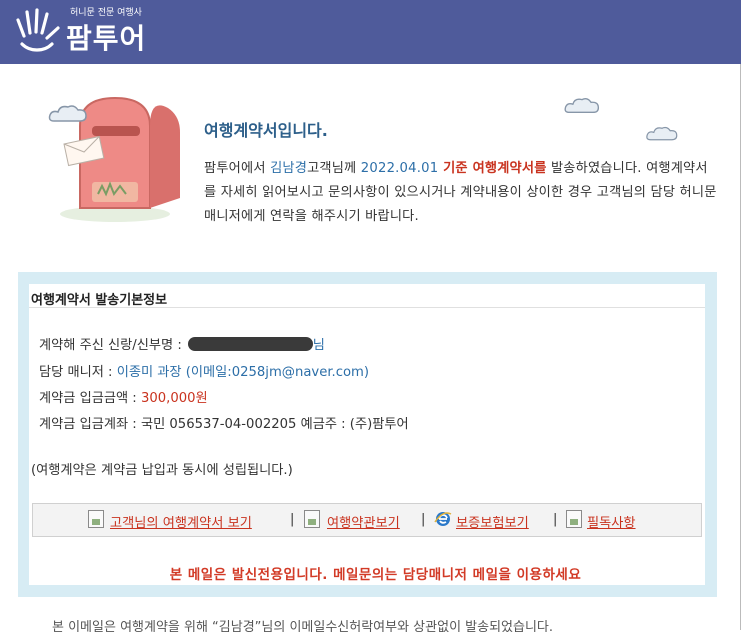 This screenshot has width=741, height=632. I want to click on customer-name: 김남경, so click(289, 168).